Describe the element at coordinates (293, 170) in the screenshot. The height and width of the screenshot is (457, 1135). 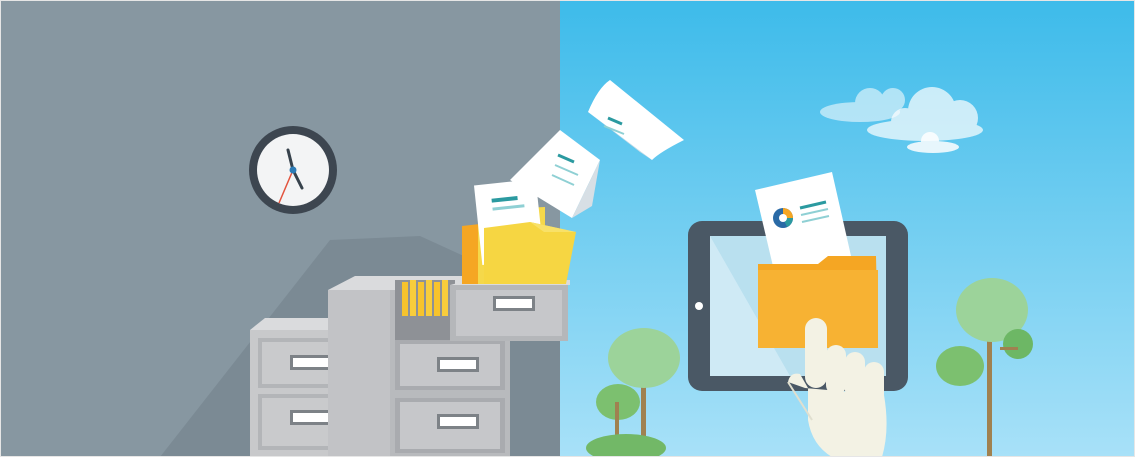
I see `wall-clock-icon` at that location.